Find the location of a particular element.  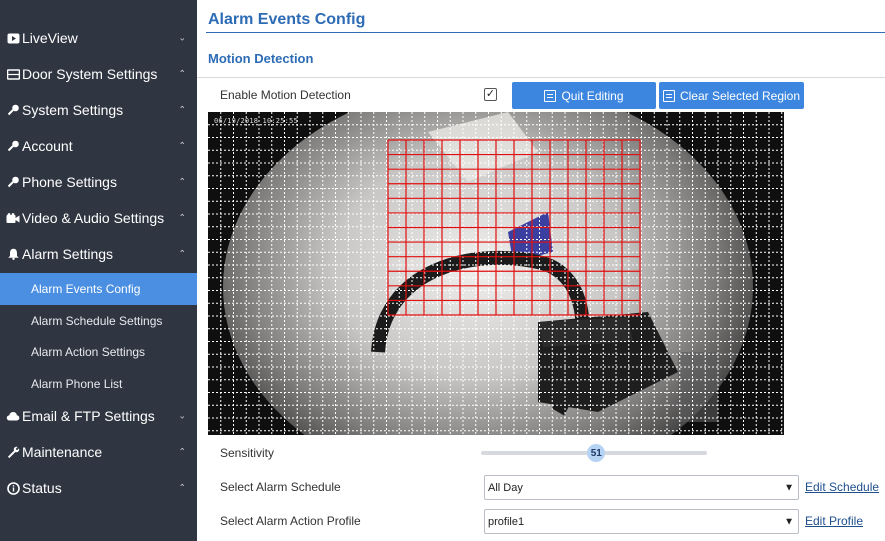

sidebar-subitem-label: Alarm Schedule Settings is located at coordinates (97, 321).